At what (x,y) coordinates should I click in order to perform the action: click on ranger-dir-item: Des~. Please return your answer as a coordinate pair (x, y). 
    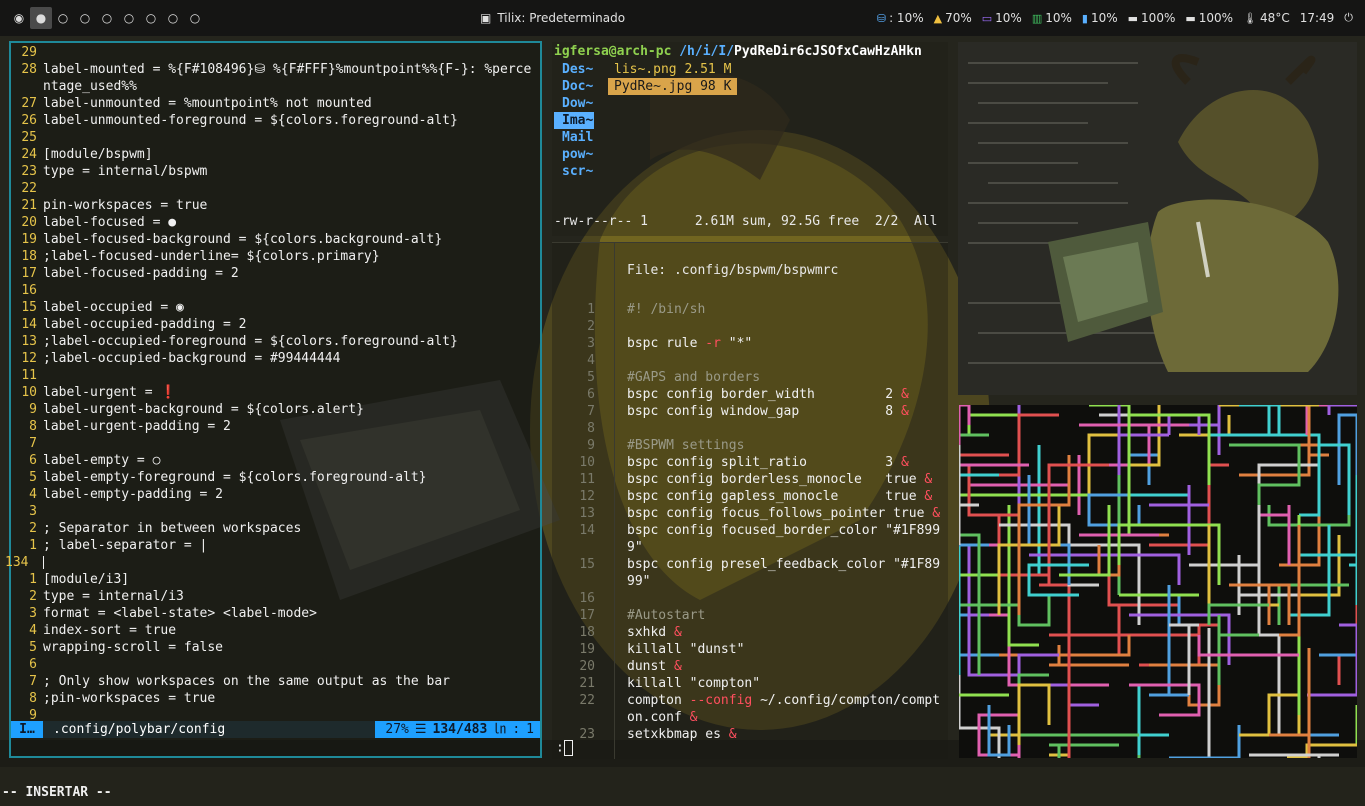
    Looking at the image, I should click on (574, 69).